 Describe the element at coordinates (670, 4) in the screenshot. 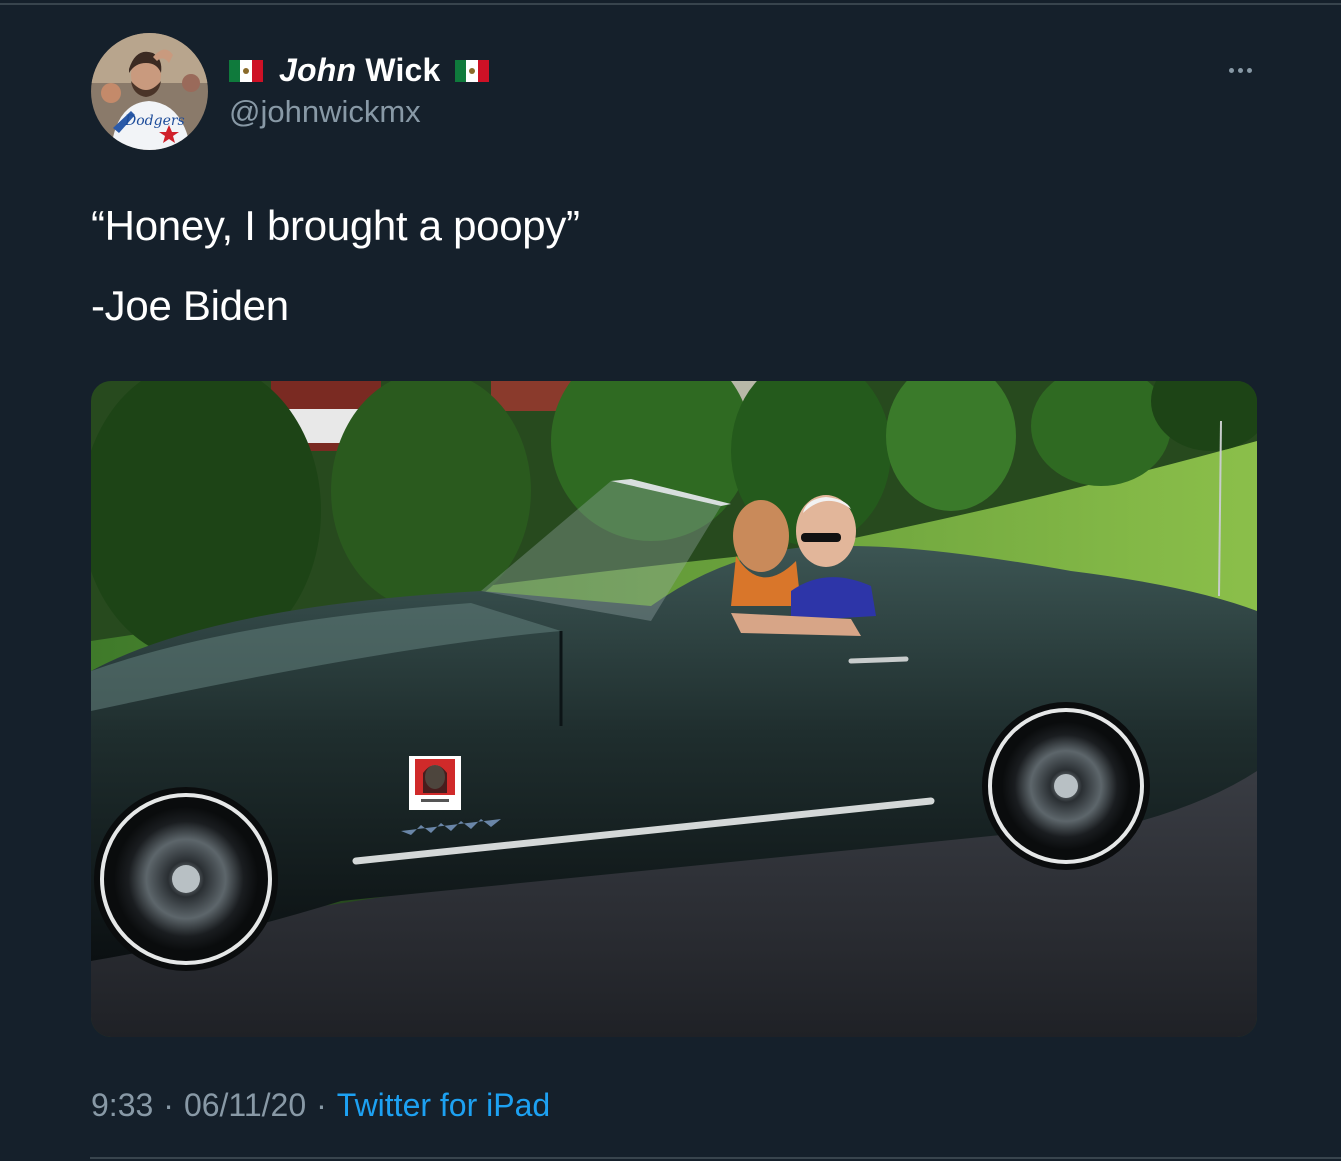

I see `top-divider` at that location.